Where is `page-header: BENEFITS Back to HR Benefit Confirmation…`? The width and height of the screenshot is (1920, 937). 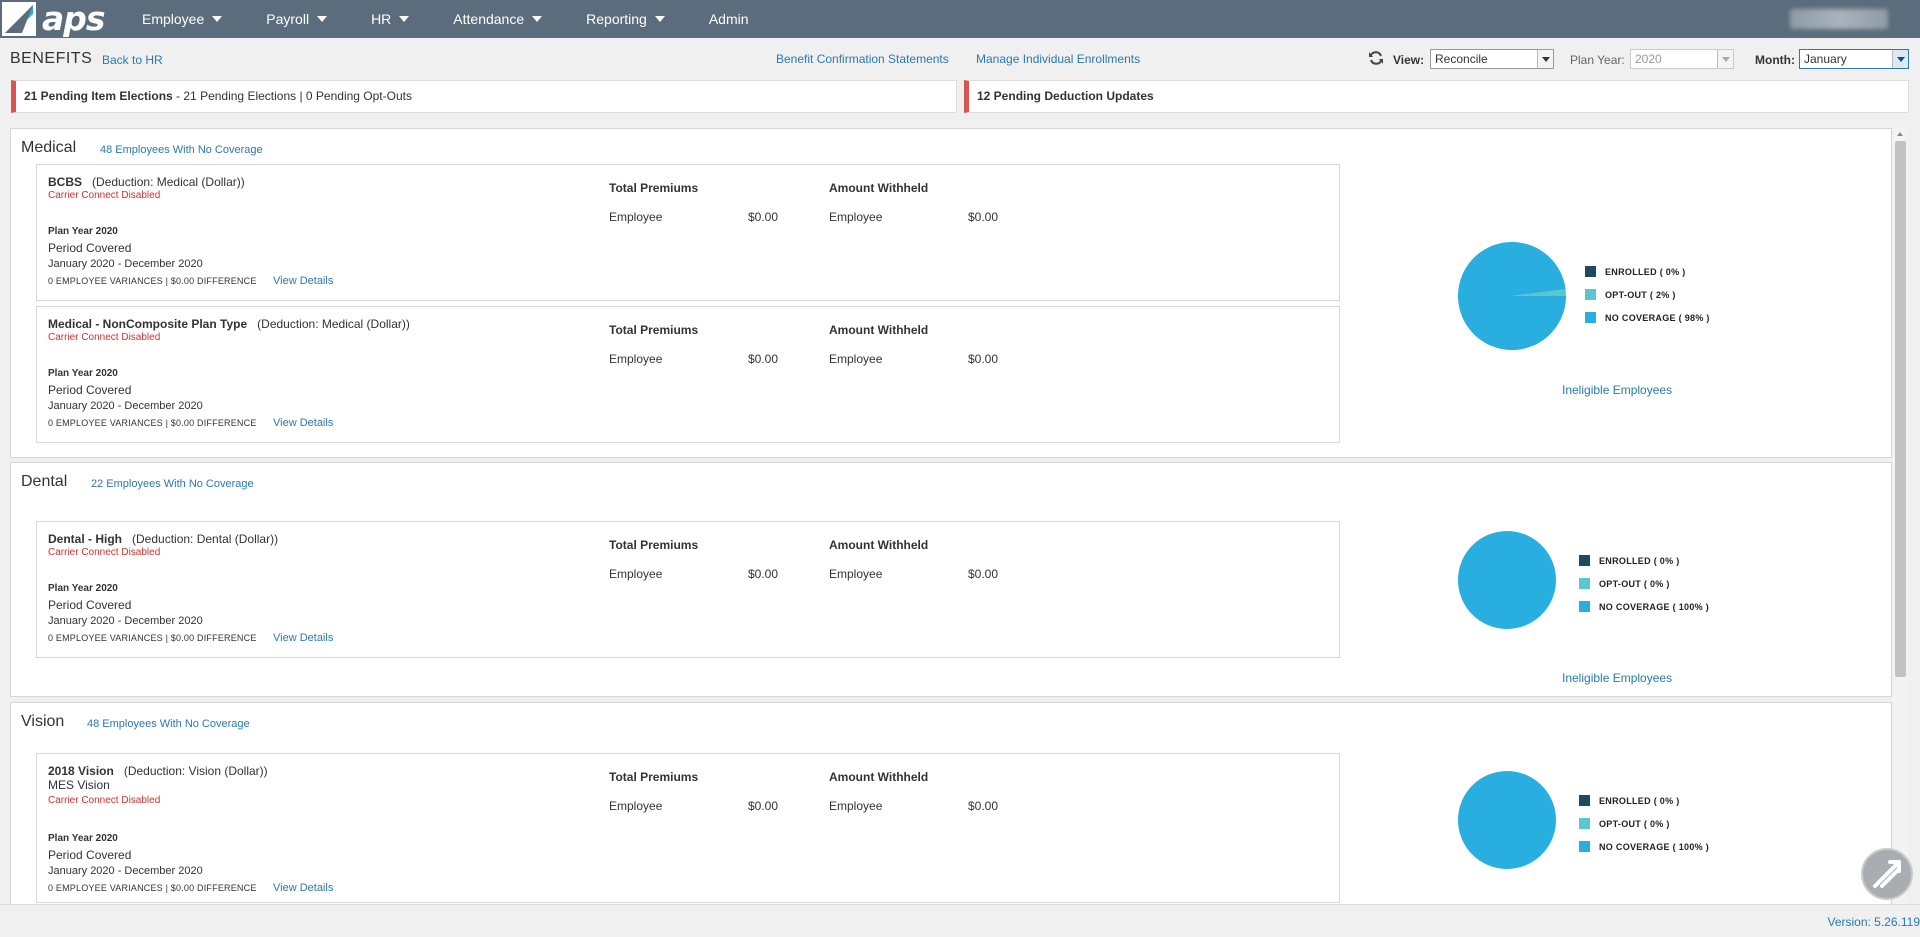 page-header: BENEFITS Back to HR Benefit Confirmation… is located at coordinates (960, 58).